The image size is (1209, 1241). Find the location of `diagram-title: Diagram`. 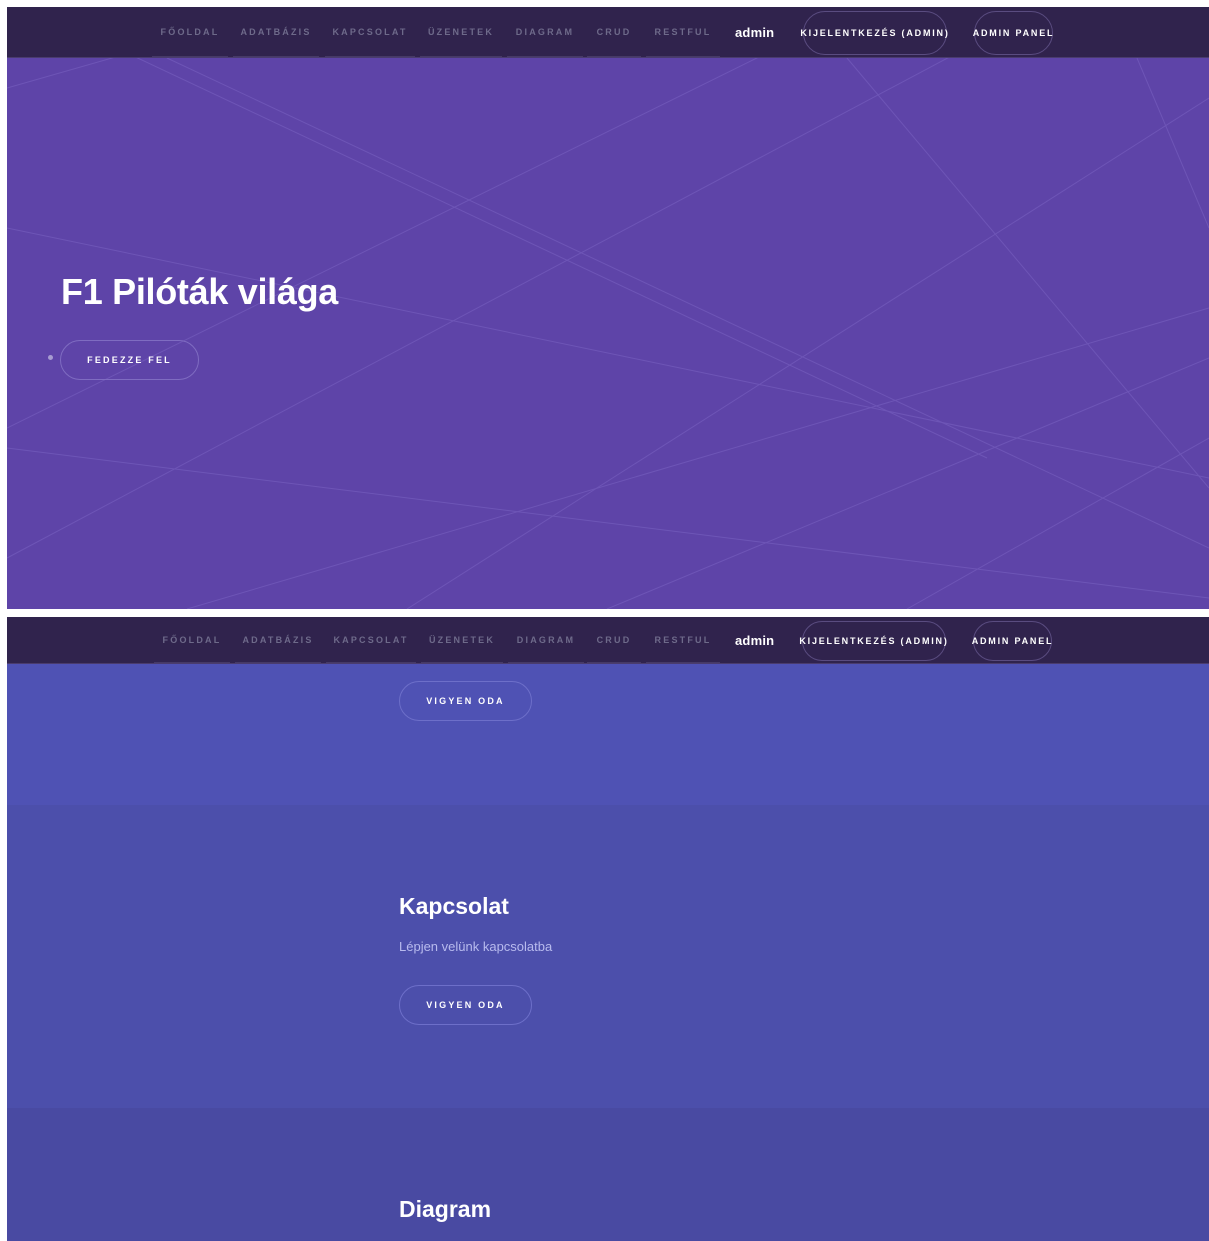

diagram-title: Diagram is located at coordinates (445, 1209).